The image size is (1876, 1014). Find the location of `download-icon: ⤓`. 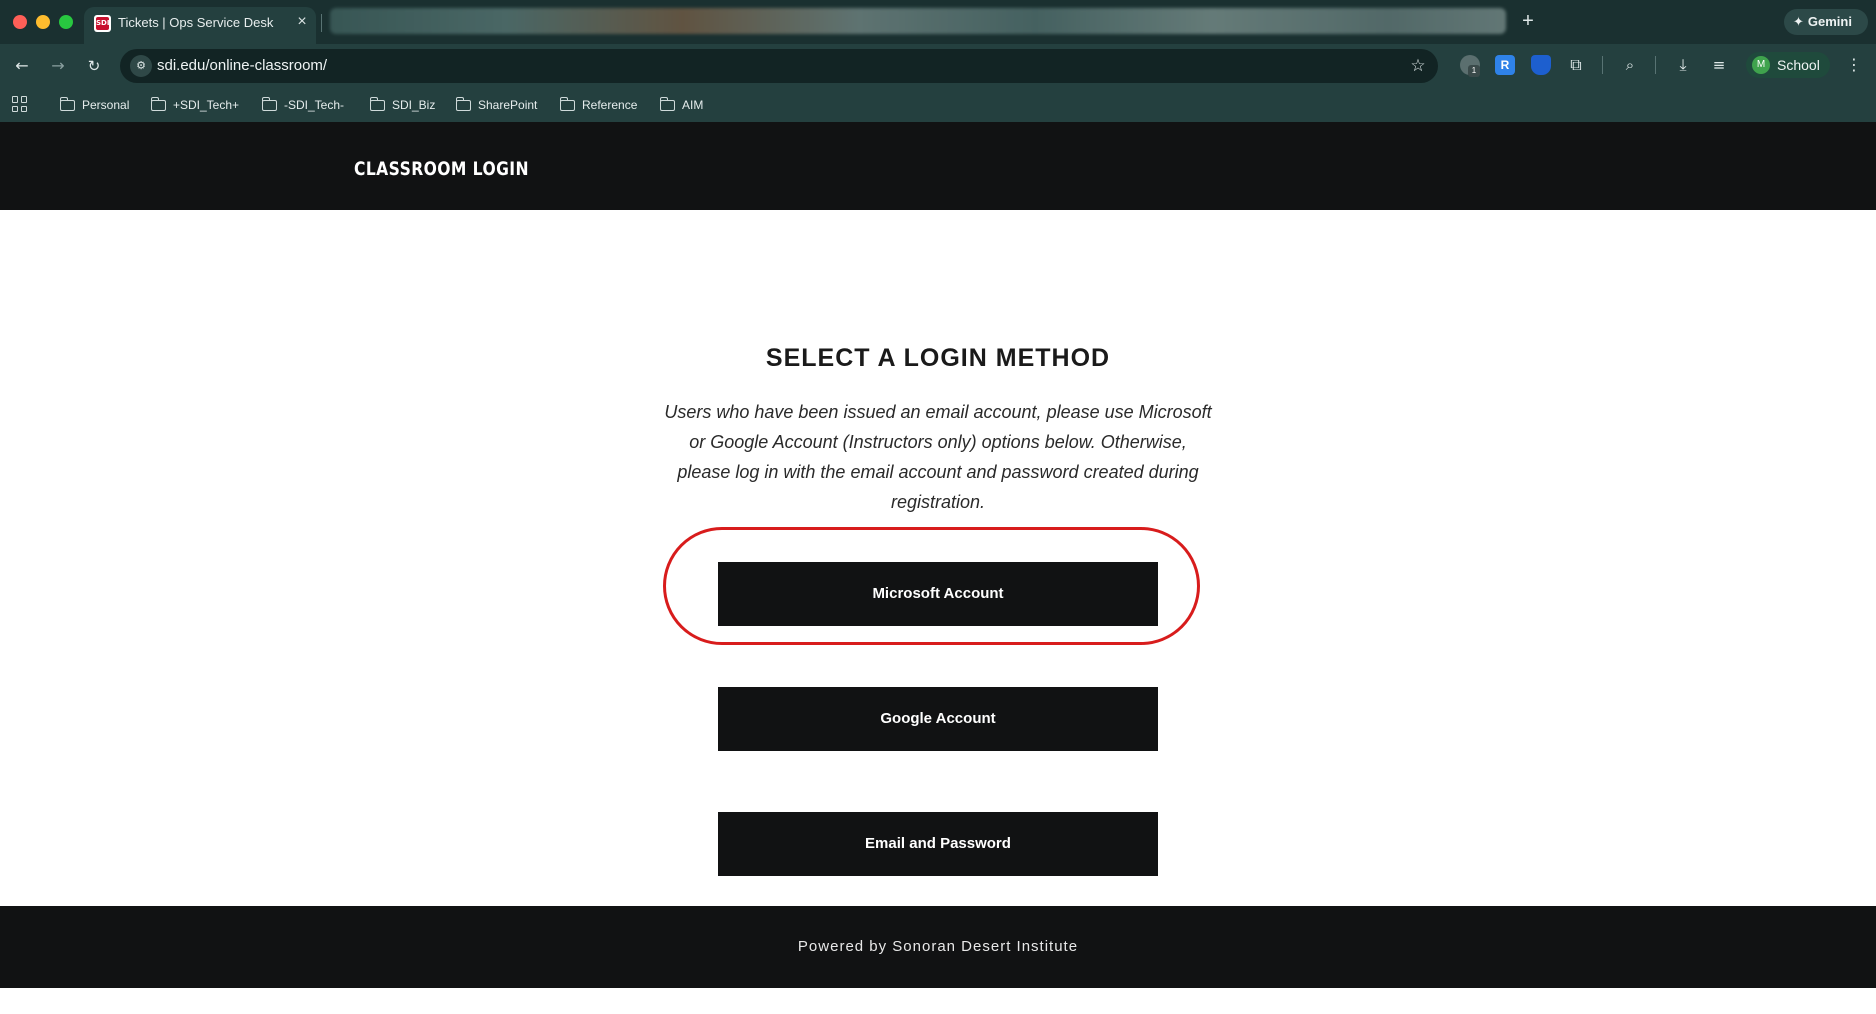

download-icon: ⤓ is located at coordinates (1683, 65).